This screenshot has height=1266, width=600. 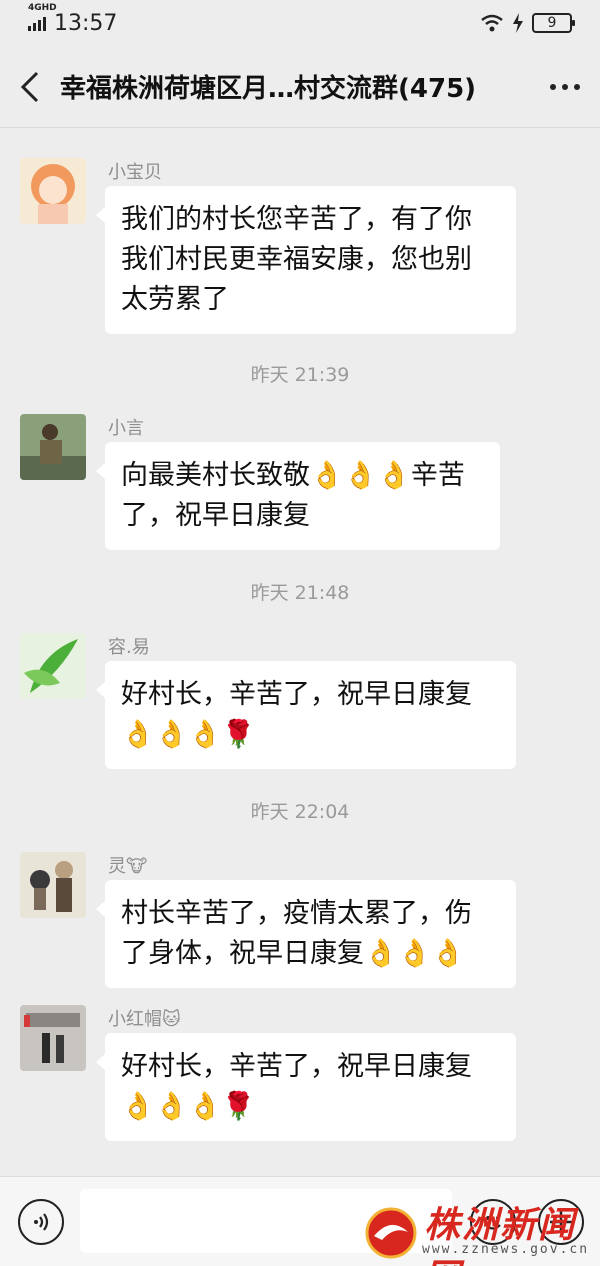 I want to click on status-bar: 4GHD 13:57 9, so click(x=300, y=23).